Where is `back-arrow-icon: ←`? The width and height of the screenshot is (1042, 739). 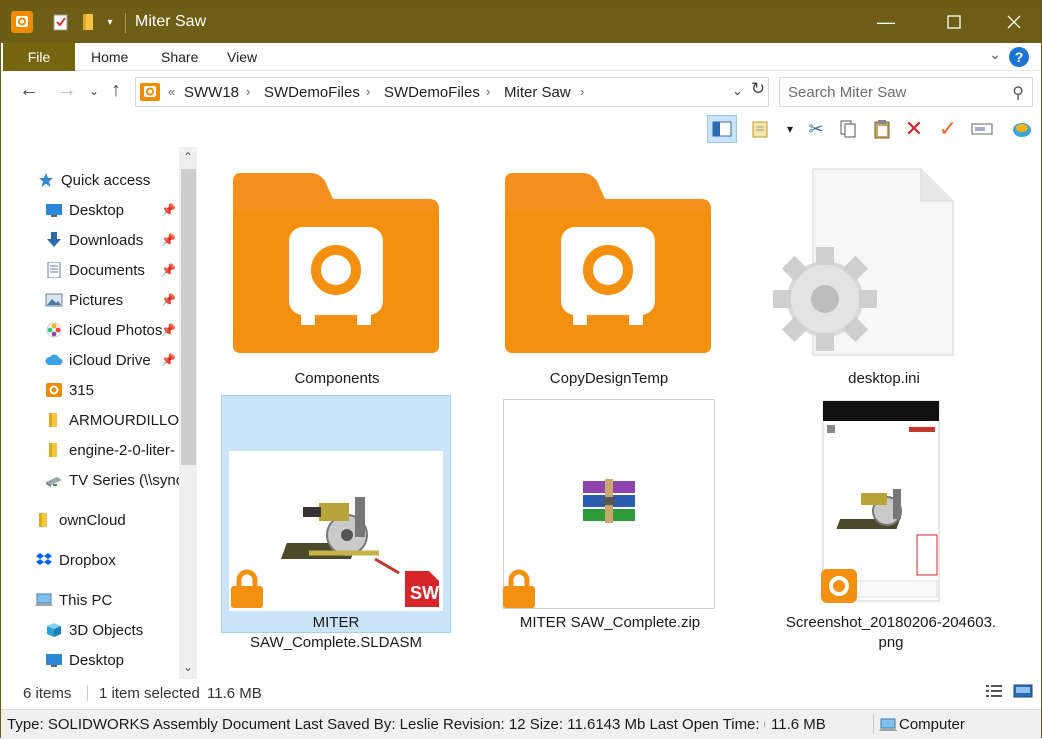
back-arrow-icon: ← is located at coordinates (29, 90).